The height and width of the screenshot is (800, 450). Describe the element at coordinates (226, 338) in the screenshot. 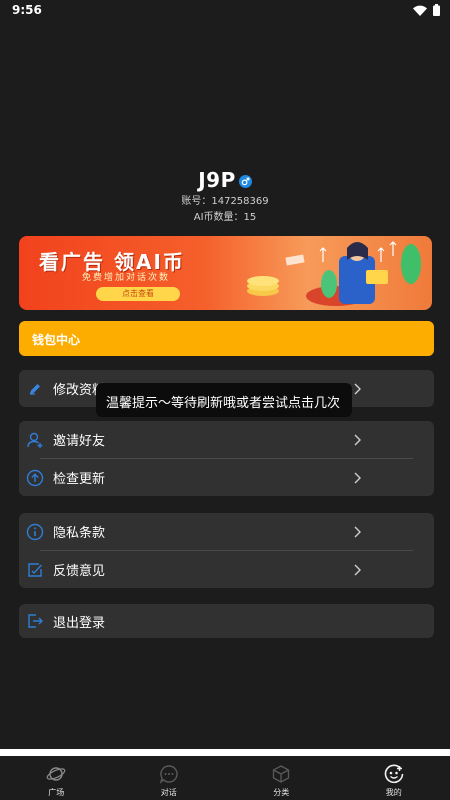

I see `wallet-center-button: 钱包中心` at that location.